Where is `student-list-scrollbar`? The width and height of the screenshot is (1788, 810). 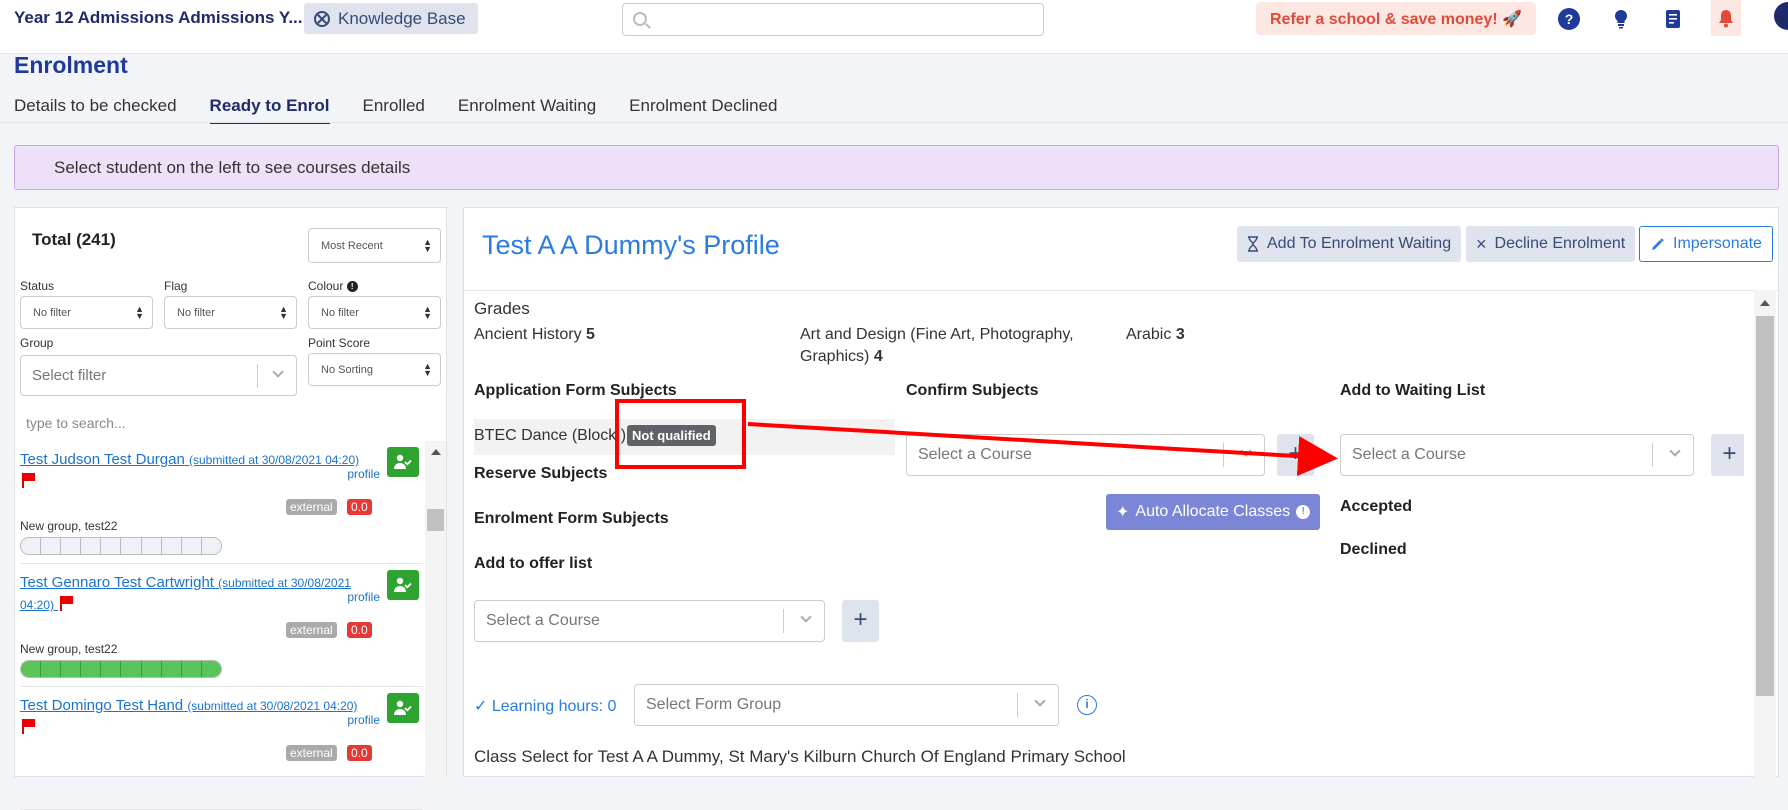 student-list-scrollbar is located at coordinates (435, 611).